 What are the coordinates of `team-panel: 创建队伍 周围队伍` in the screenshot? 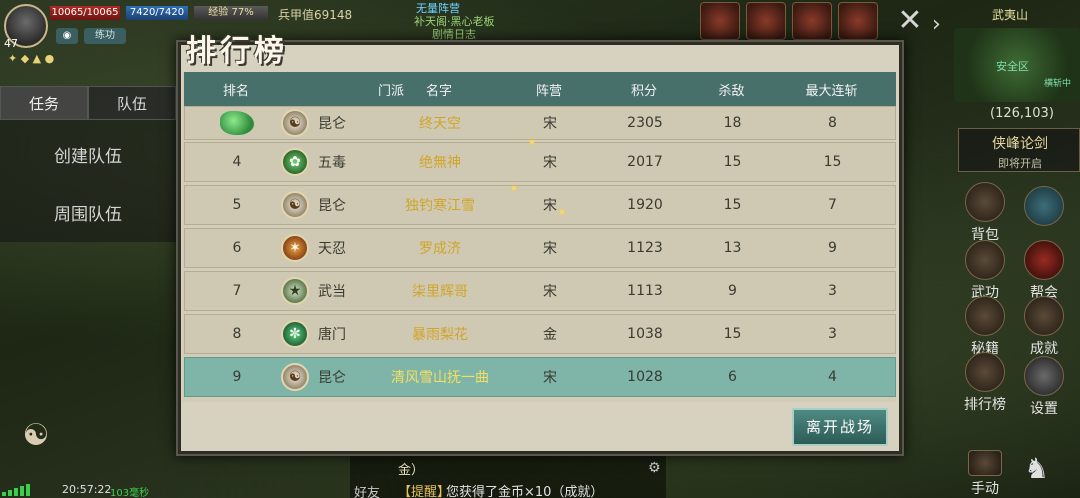 It's located at (88, 181).